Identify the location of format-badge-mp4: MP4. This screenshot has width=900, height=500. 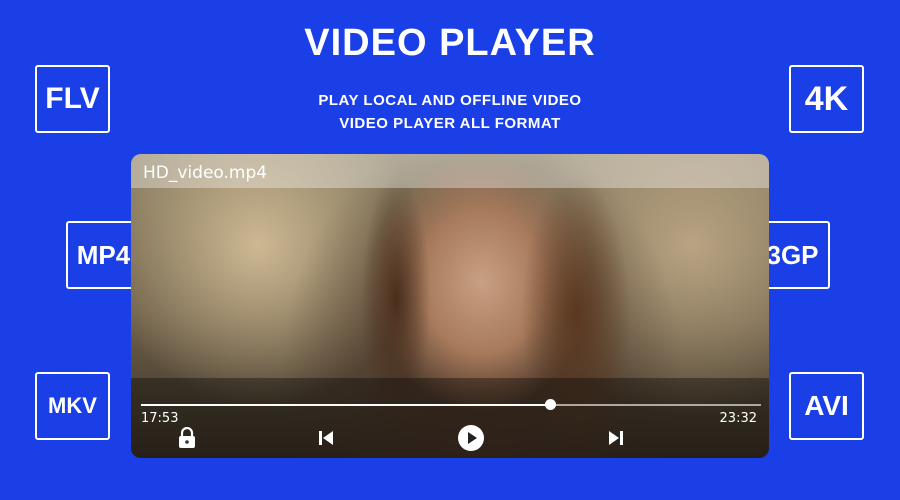
(103, 255).